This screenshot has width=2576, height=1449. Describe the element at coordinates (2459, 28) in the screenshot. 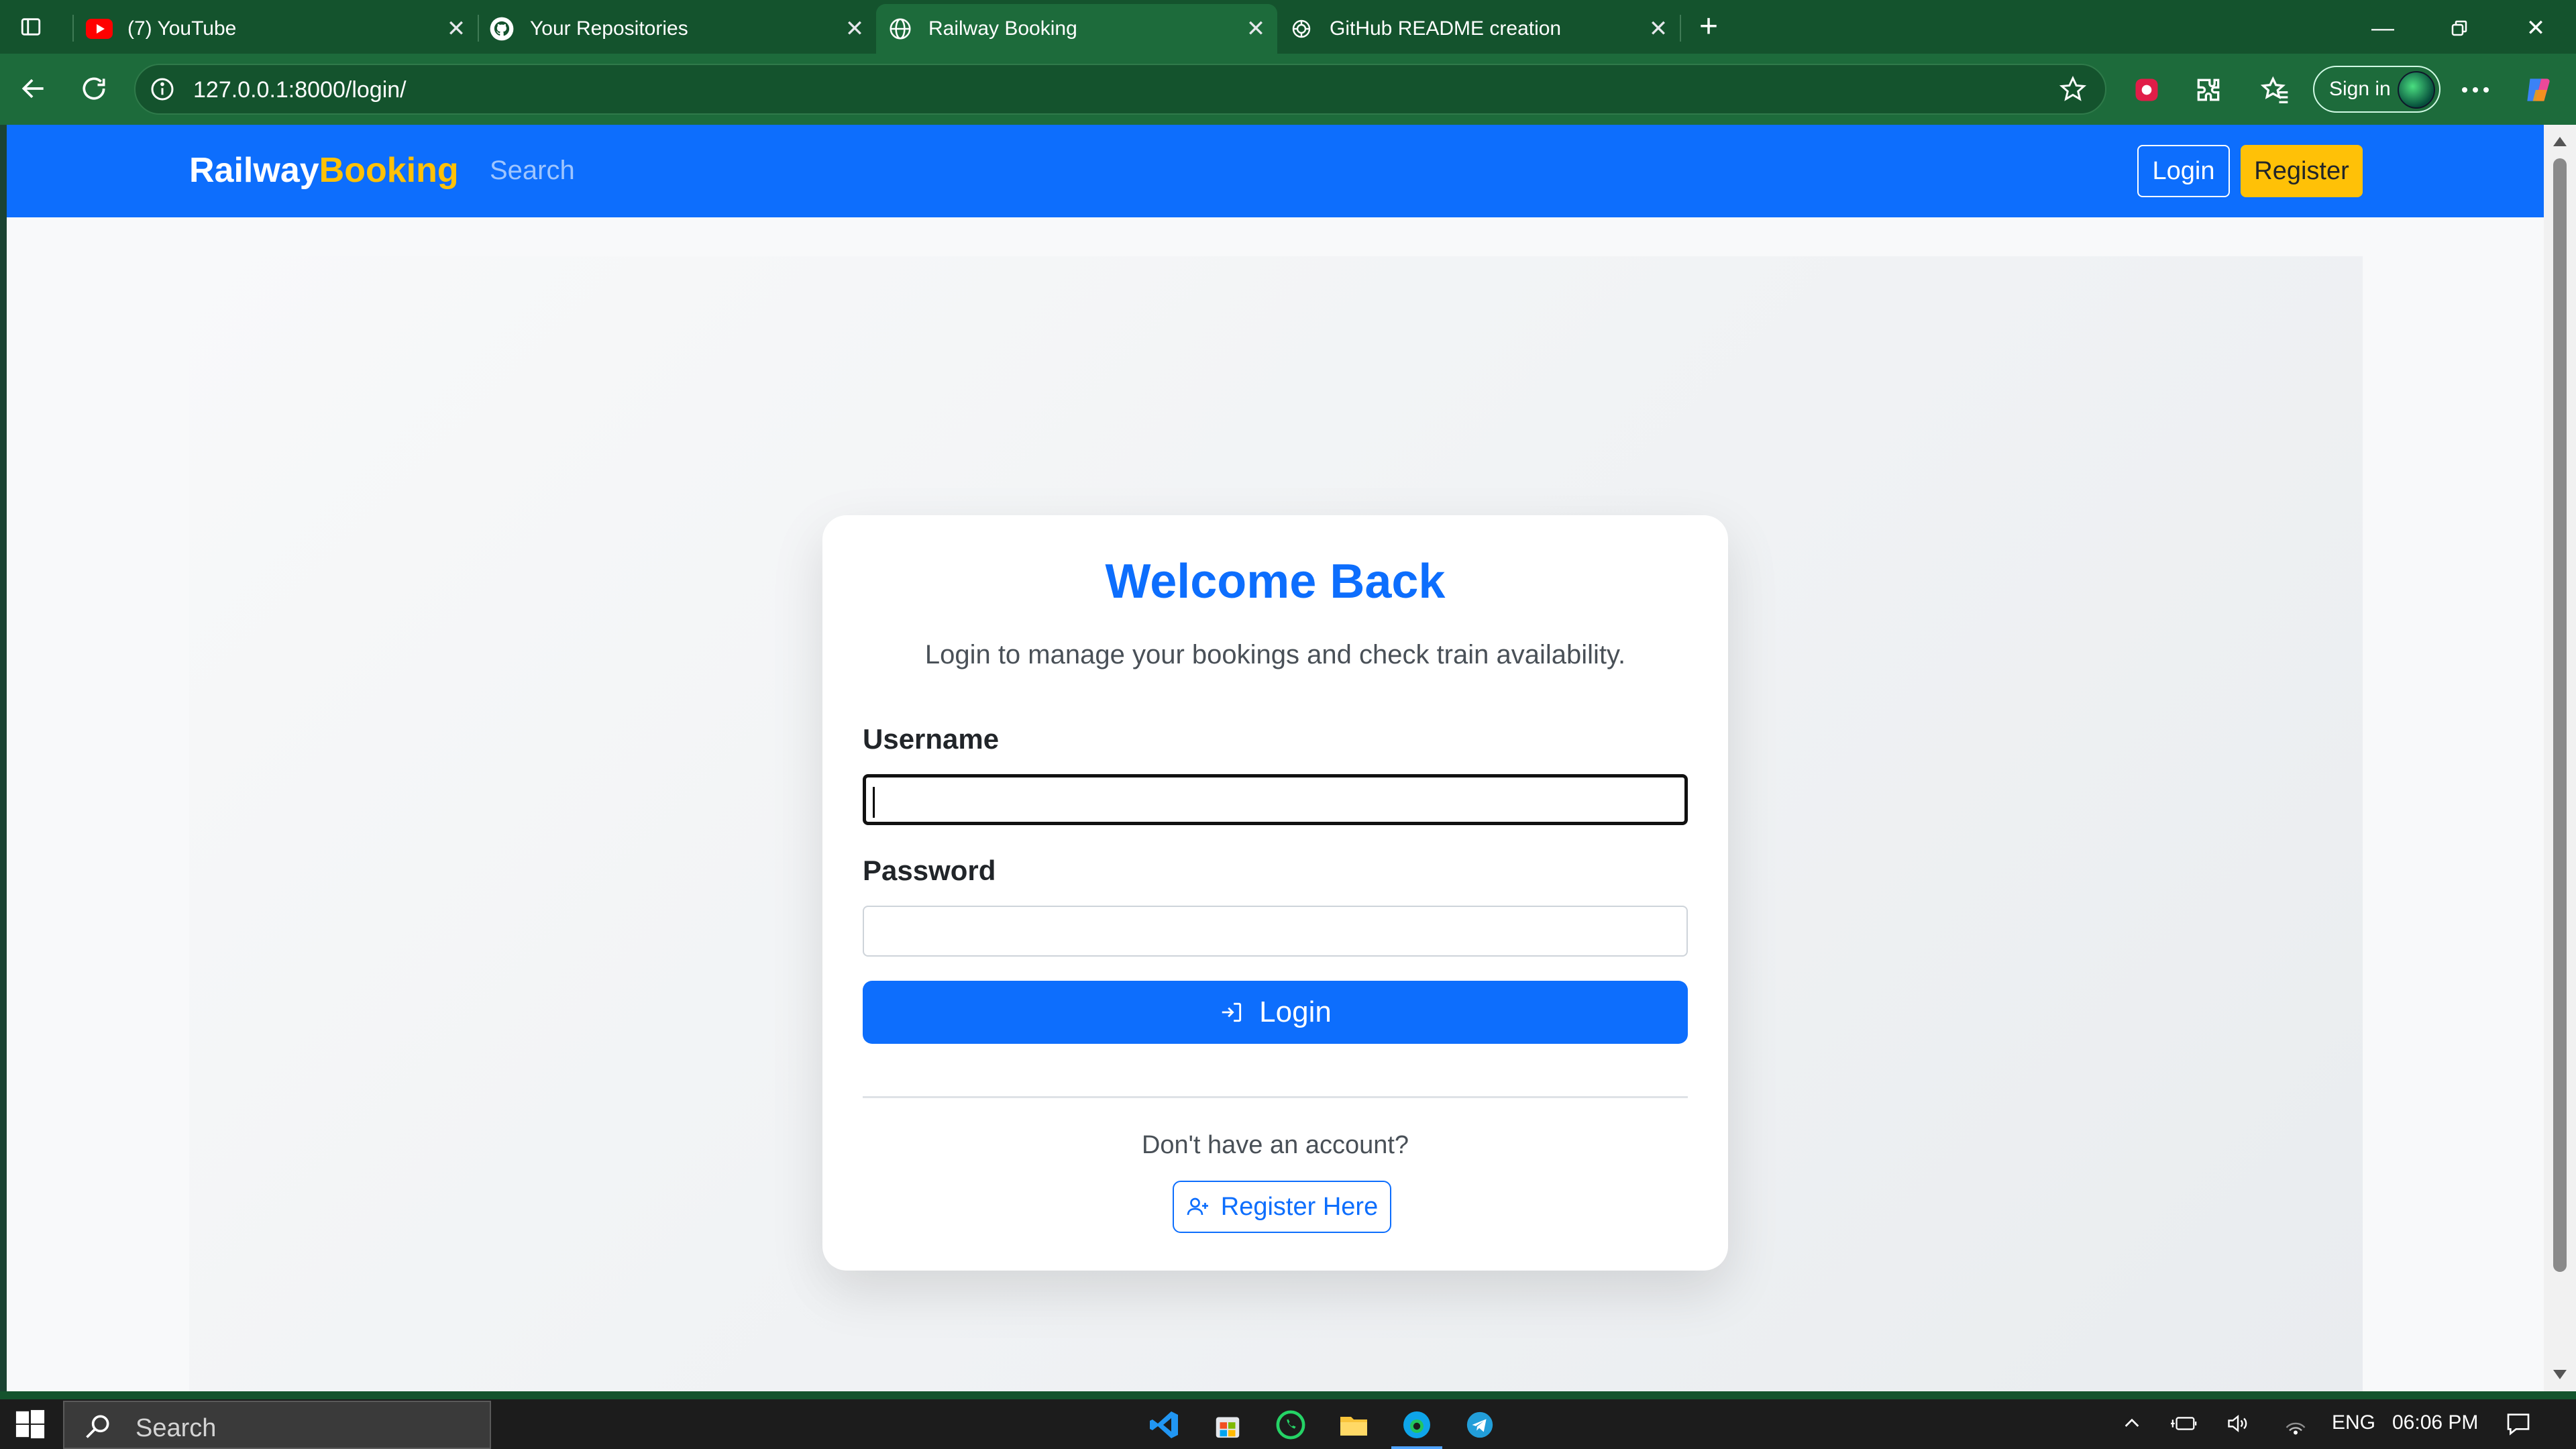

I see `restore-icon` at that location.